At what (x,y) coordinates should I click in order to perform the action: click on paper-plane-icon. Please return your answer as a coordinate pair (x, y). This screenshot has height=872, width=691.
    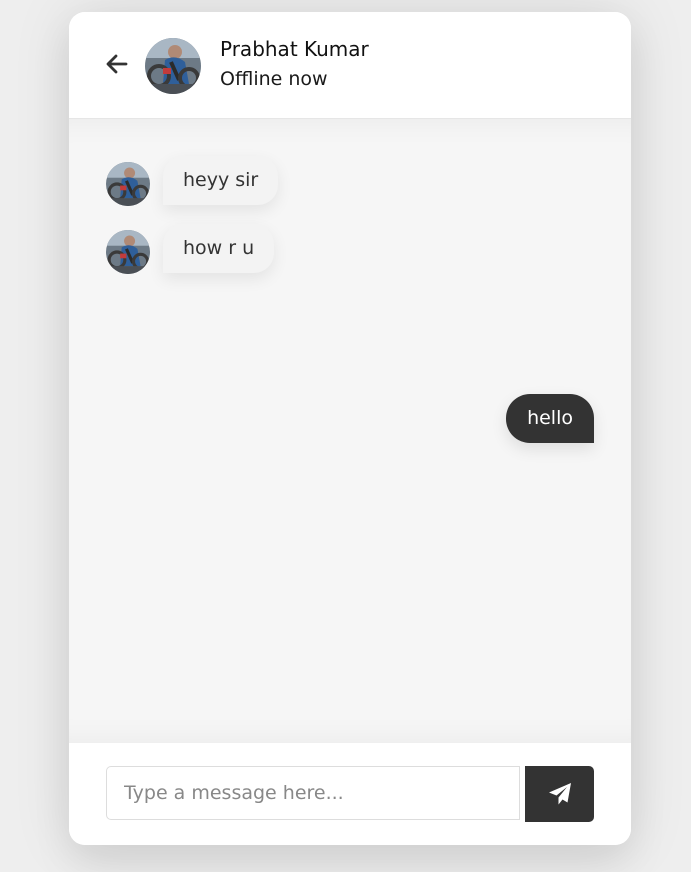
    Looking at the image, I should click on (559, 794).